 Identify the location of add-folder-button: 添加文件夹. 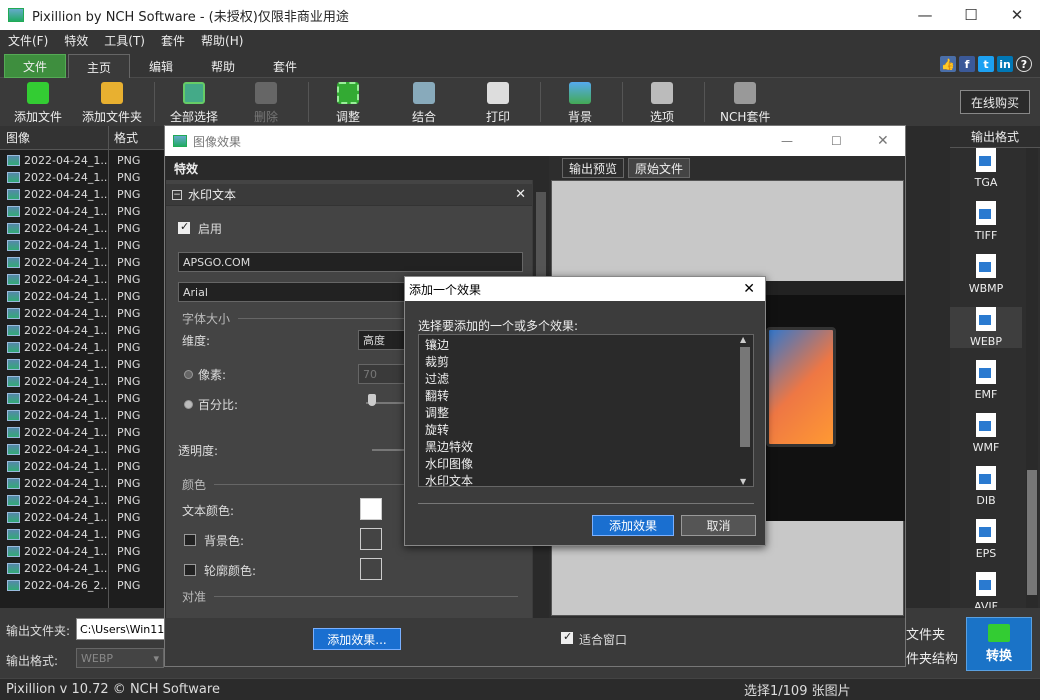
(112, 103).